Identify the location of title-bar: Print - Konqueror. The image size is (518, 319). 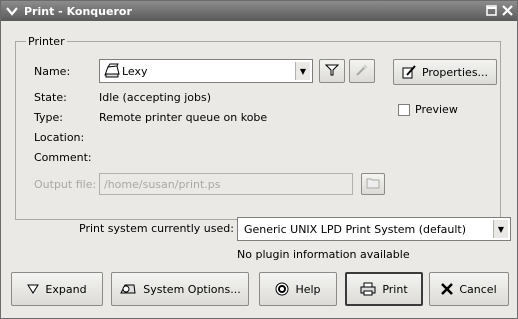
(259, 11).